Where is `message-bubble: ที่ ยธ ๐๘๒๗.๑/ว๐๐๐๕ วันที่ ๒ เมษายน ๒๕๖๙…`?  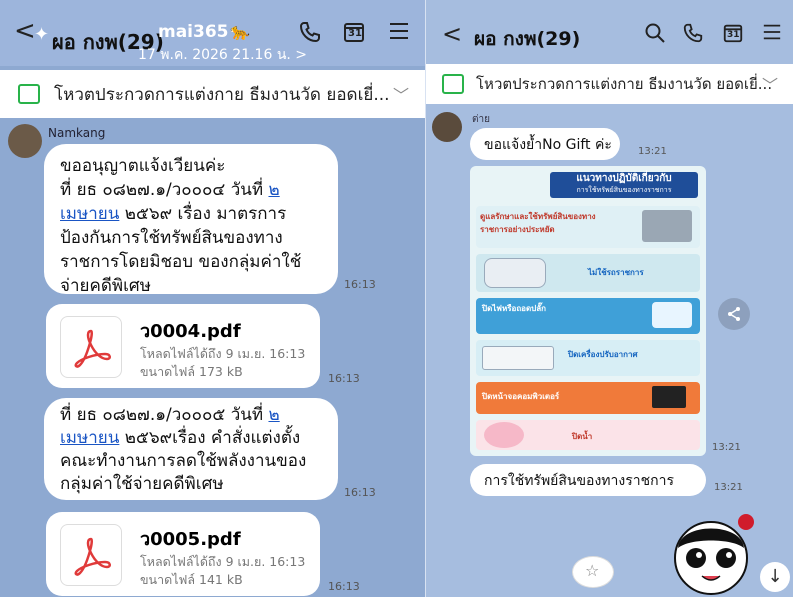
message-bubble: ที่ ยธ ๐๘๒๗.๑/ว๐๐๐๕ วันที่ ๒ เมษายน ๒๕๖๙… is located at coordinates (191, 449).